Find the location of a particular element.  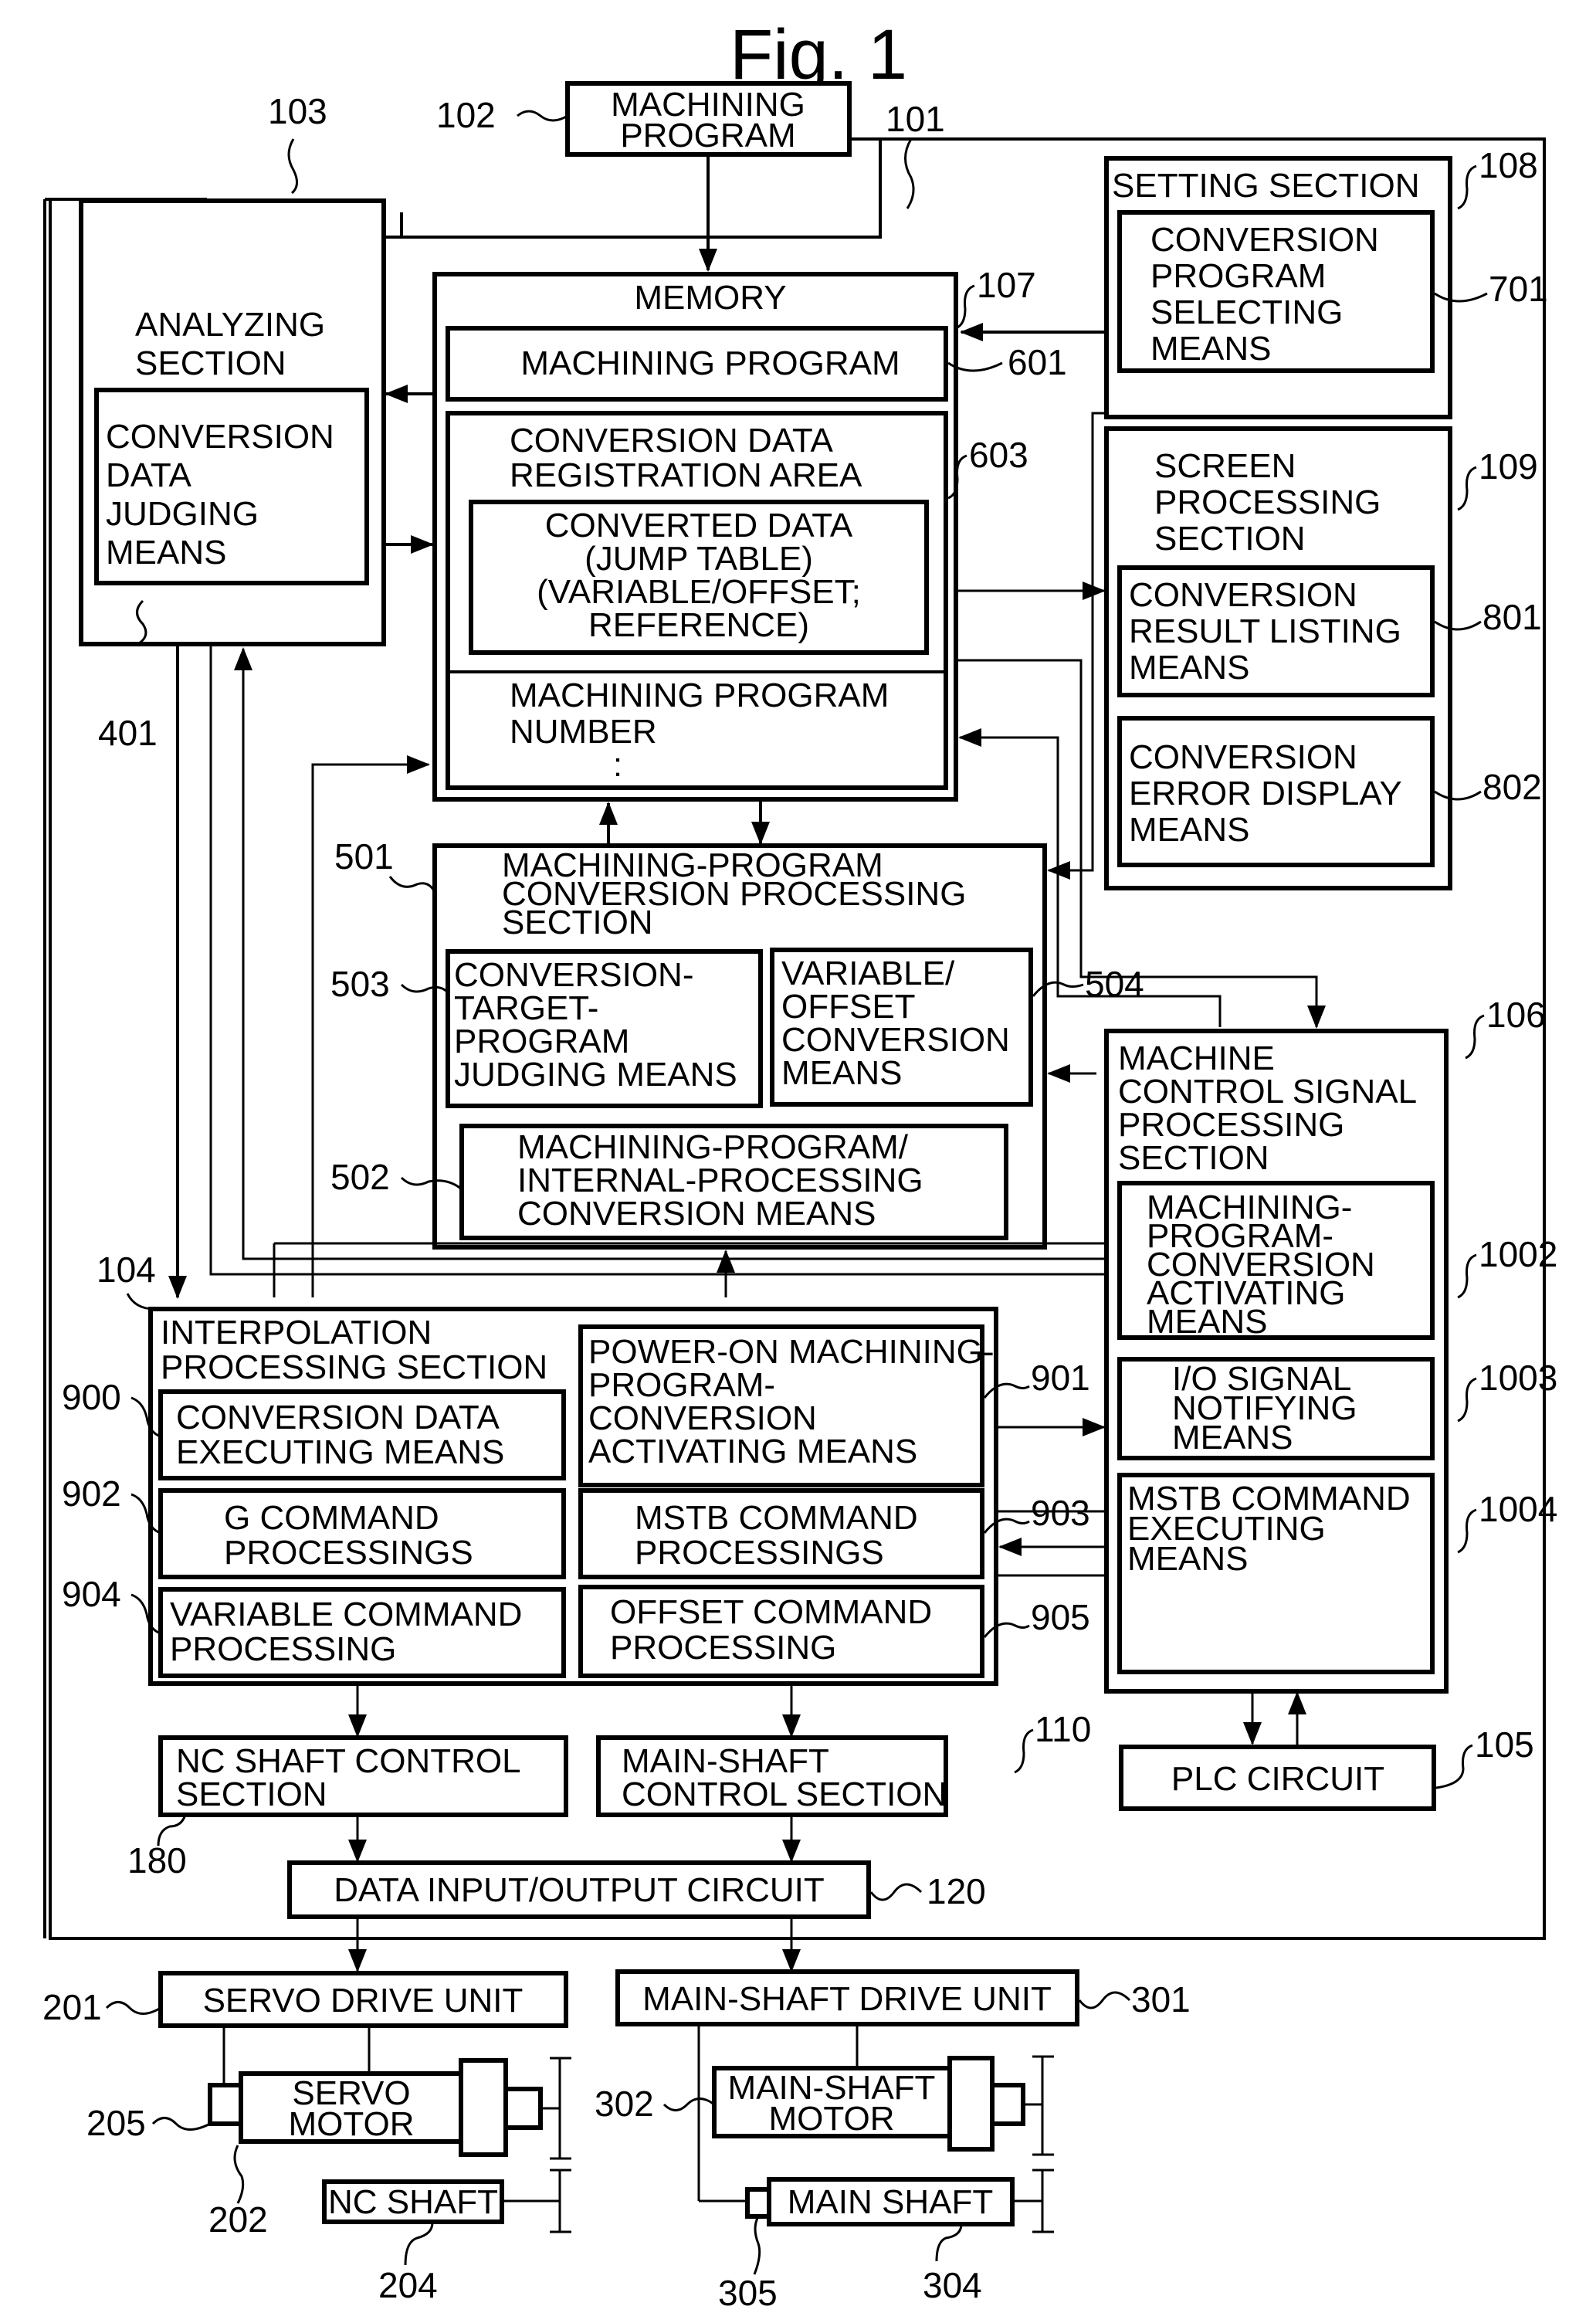

servo-motor-shaft-coupling is located at coordinates (523, 2108).